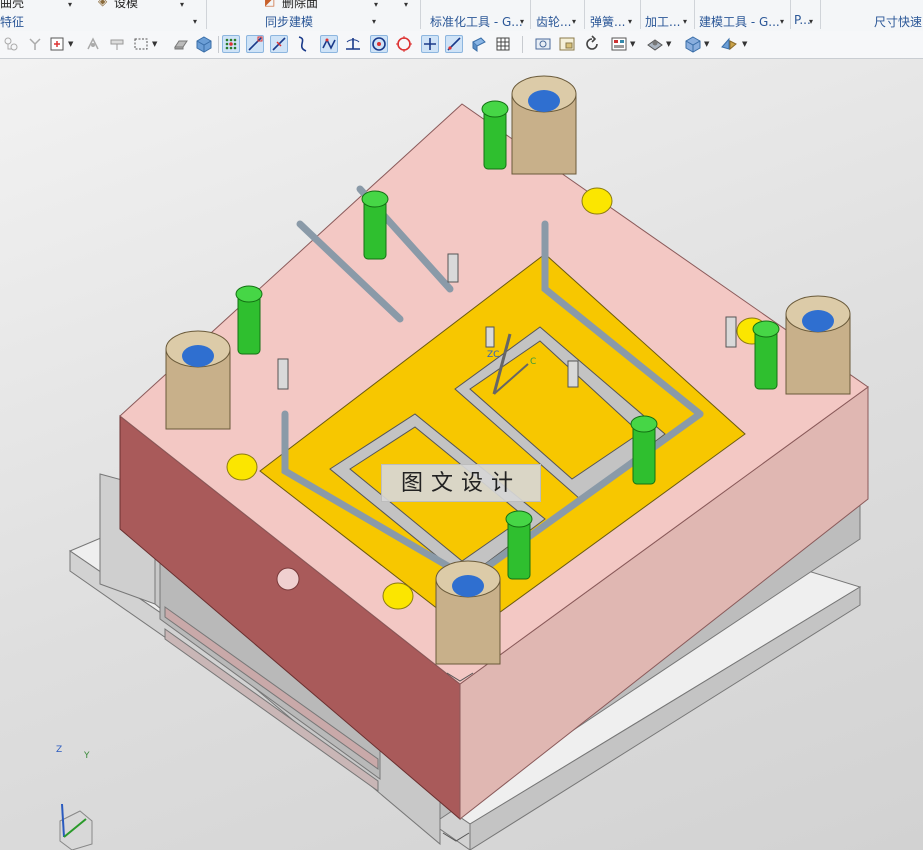 This screenshot has width=923, height=850. Describe the element at coordinates (198, 380) in the screenshot. I see `guide-bushing-left` at that location.